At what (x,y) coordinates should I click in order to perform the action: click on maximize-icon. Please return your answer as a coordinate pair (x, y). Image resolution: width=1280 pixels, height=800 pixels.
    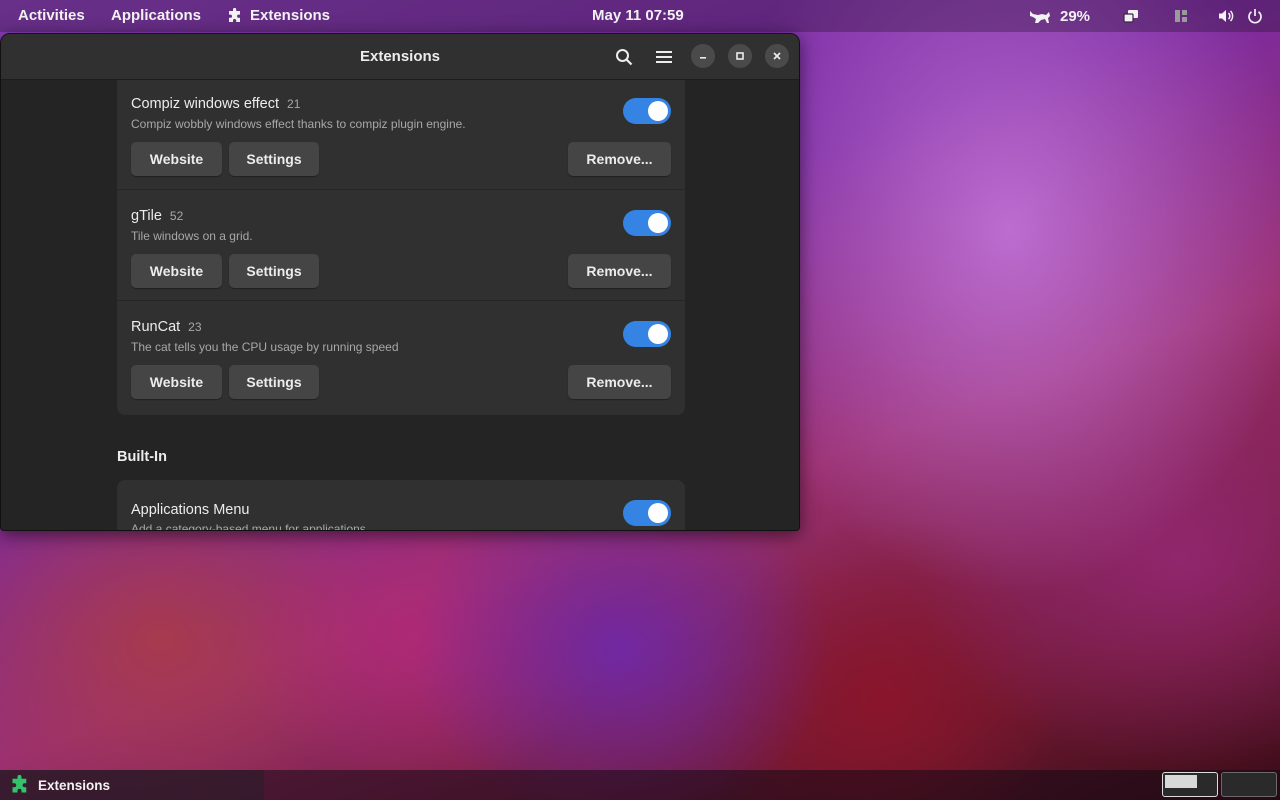
    Looking at the image, I should click on (740, 56).